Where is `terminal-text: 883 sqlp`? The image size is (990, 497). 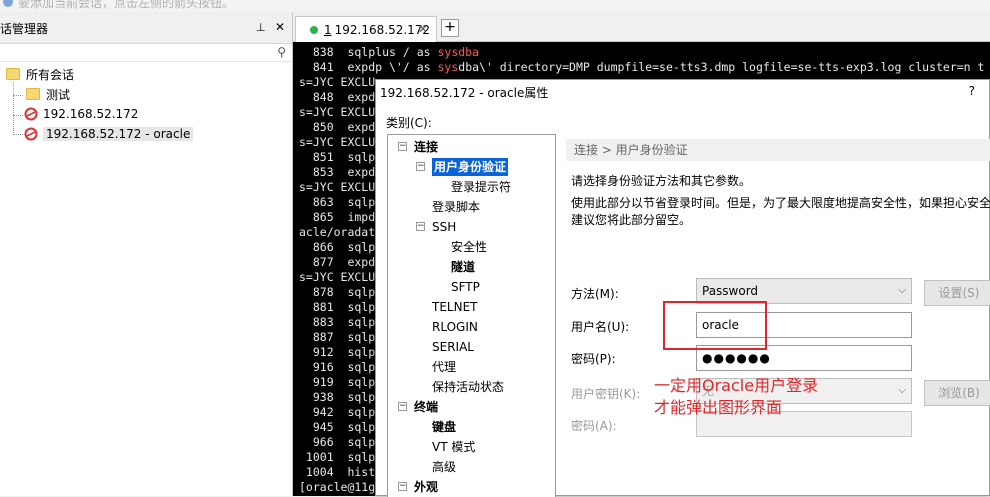
terminal-text: 883 sqlp is located at coordinates (337, 322).